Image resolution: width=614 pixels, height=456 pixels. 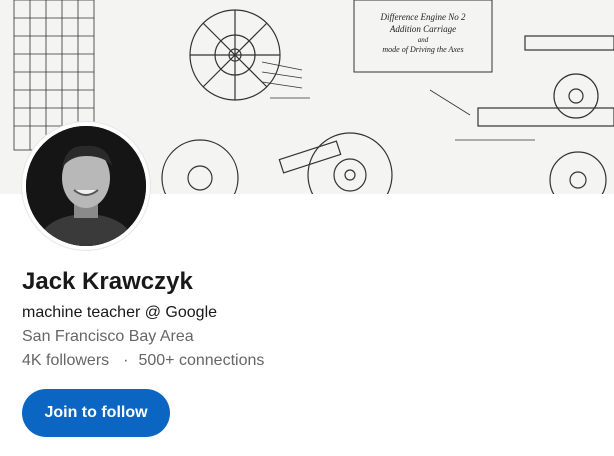 What do you see at coordinates (96, 413) in the screenshot?
I see `join-to-follow-button: Join to follow` at bounding box center [96, 413].